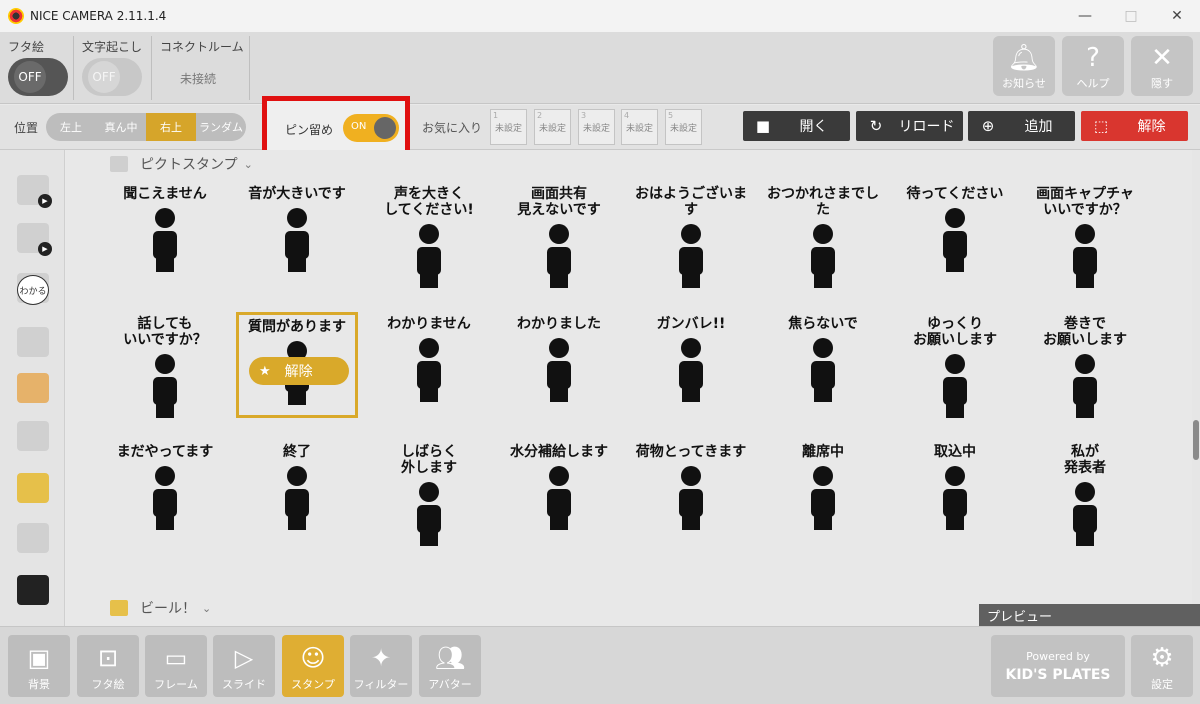 Image resolution: width=1200 pixels, height=704 pixels. What do you see at coordinates (1085, 16) in the screenshot?
I see `minimize-button: —` at bounding box center [1085, 16].